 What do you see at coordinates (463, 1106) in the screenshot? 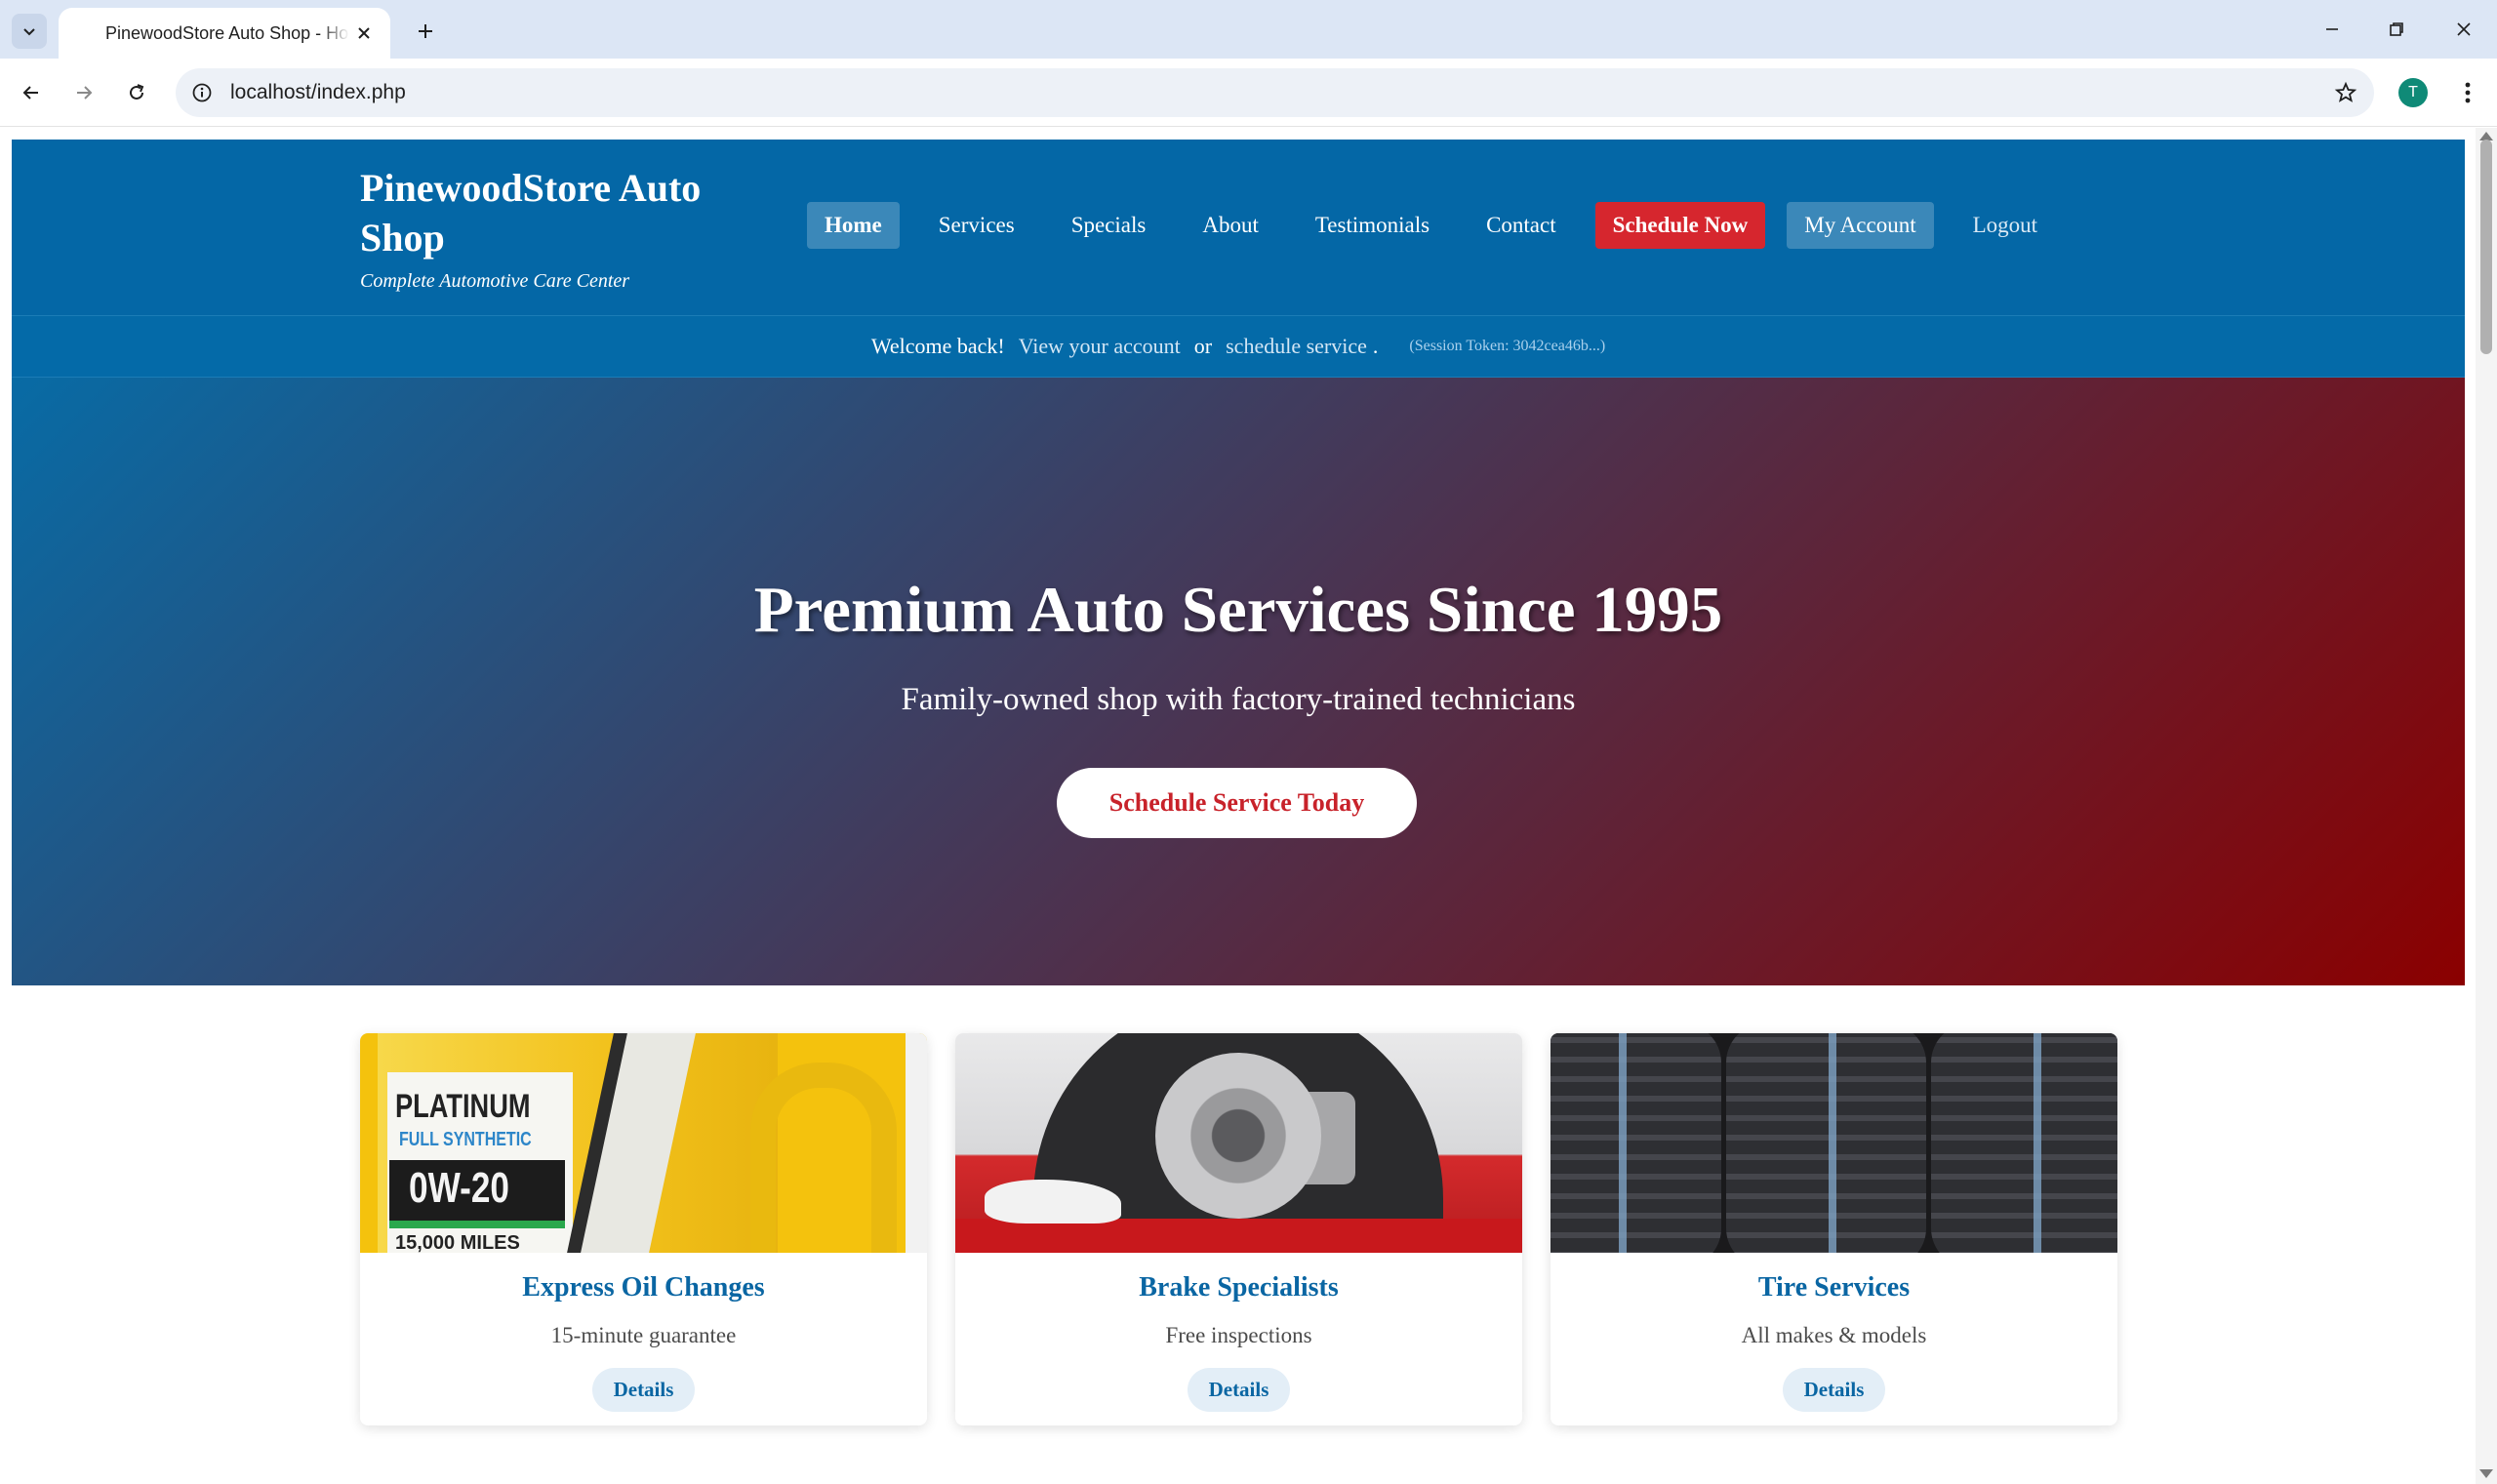
I see `oil-label-brand: PLATINUM` at bounding box center [463, 1106].